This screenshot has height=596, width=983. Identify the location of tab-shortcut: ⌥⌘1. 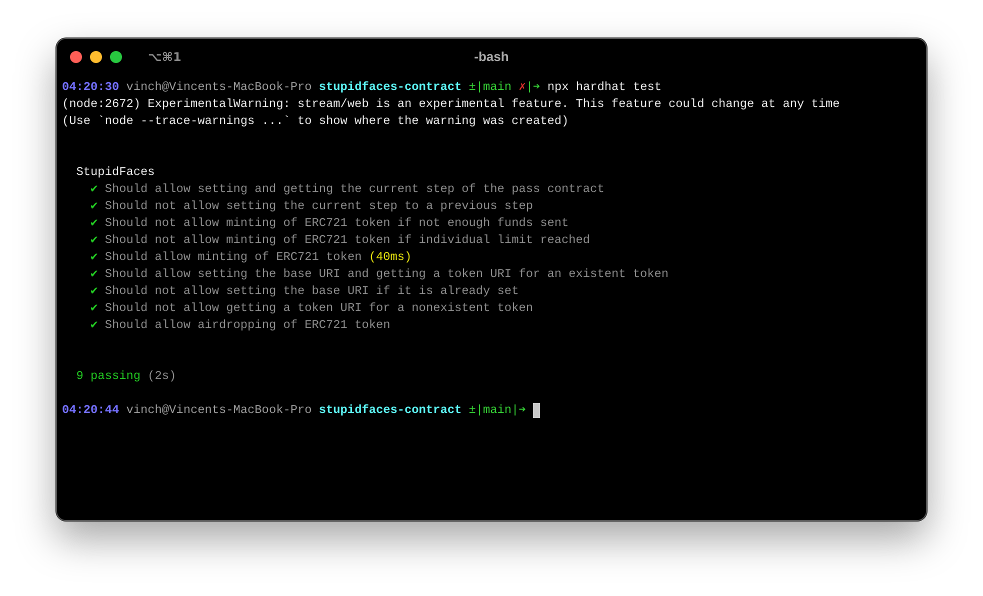
(165, 57).